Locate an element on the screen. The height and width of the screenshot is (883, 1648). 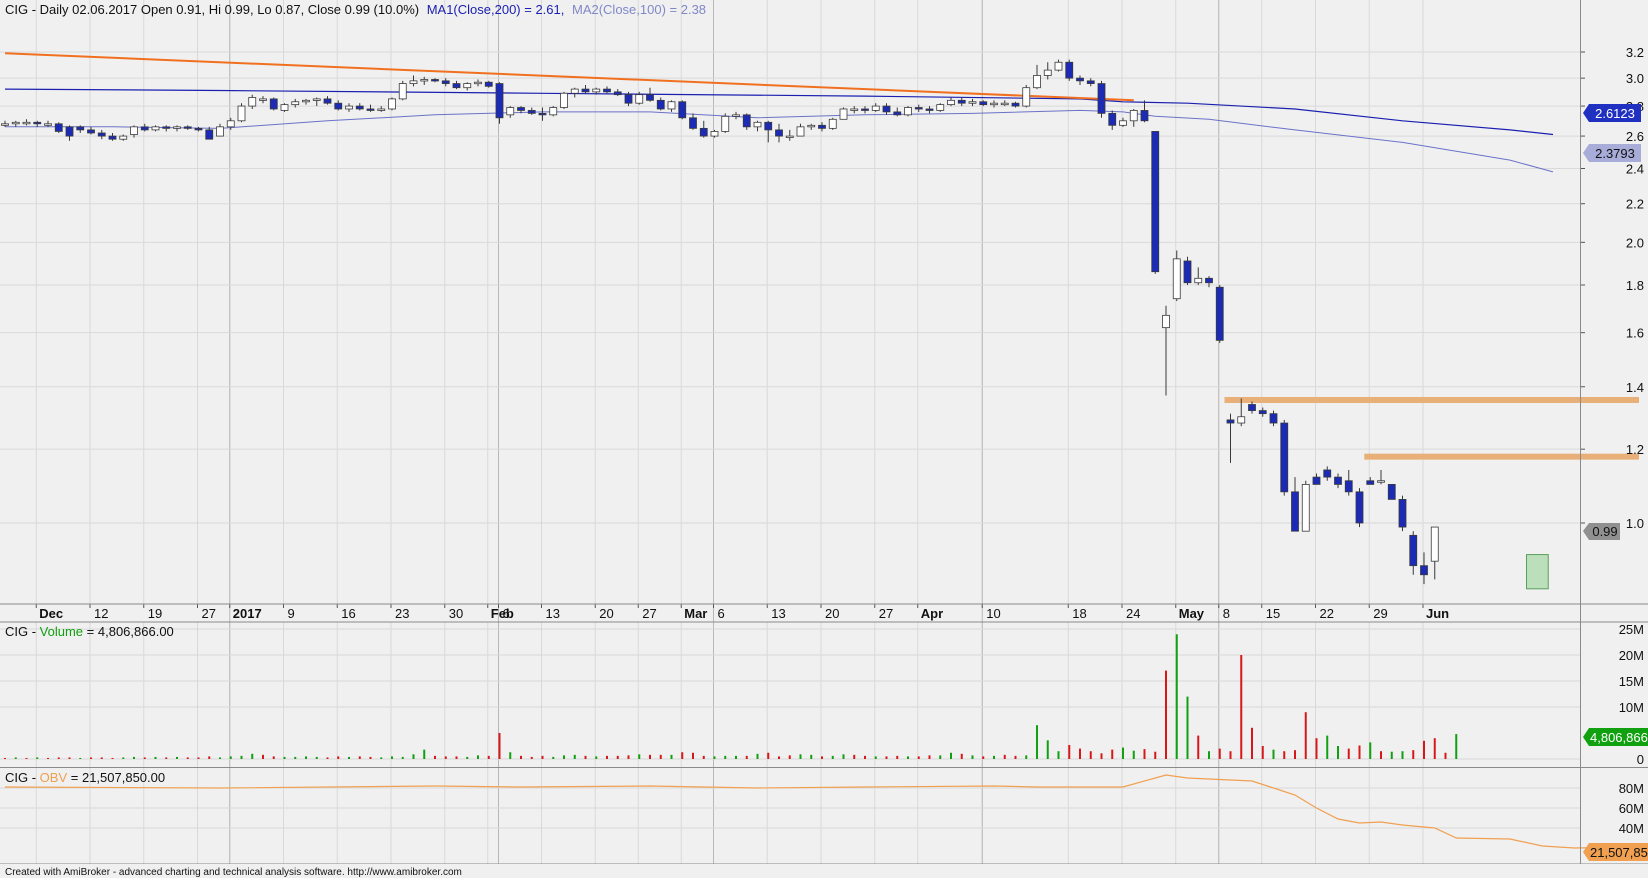
date-tick-label: 9 is located at coordinates (291, 613).